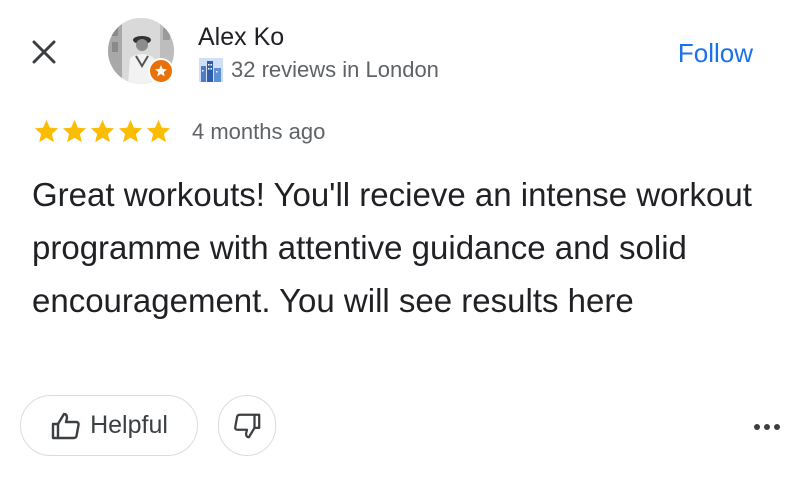  Describe the element at coordinates (335, 69) in the screenshot. I see `reviewer-review-count: 32 reviews in London` at that location.